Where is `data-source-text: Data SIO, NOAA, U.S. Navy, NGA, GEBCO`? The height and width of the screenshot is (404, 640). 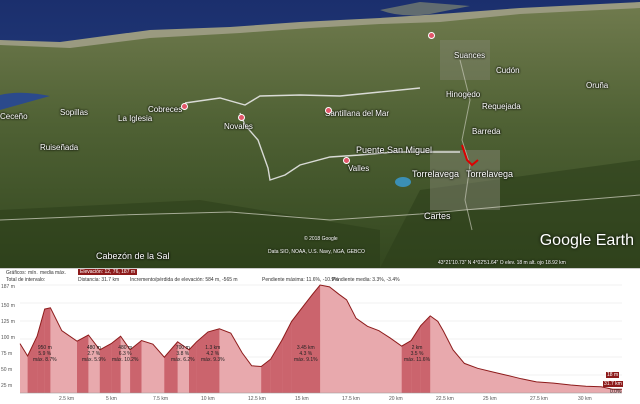
data-source-text: Data SIO, NOAA, U.S. Navy, NGA, GEBCO is located at coordinates (316, 252).